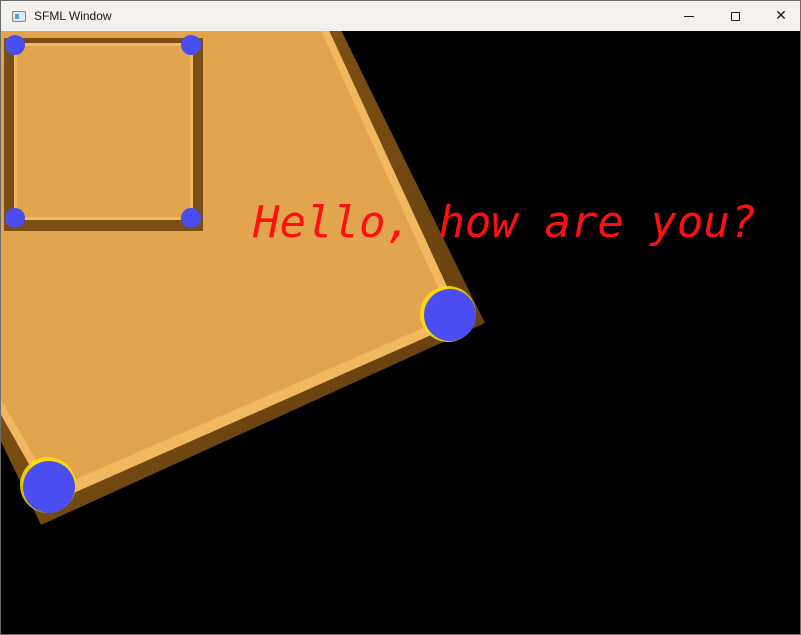 Image resolution: width=801 pixels, height=635 pixels. What do you see at coordinates (450, 315) in the screenshot?
I see `large-panel-handle-right` at bounding box center [450, 315].